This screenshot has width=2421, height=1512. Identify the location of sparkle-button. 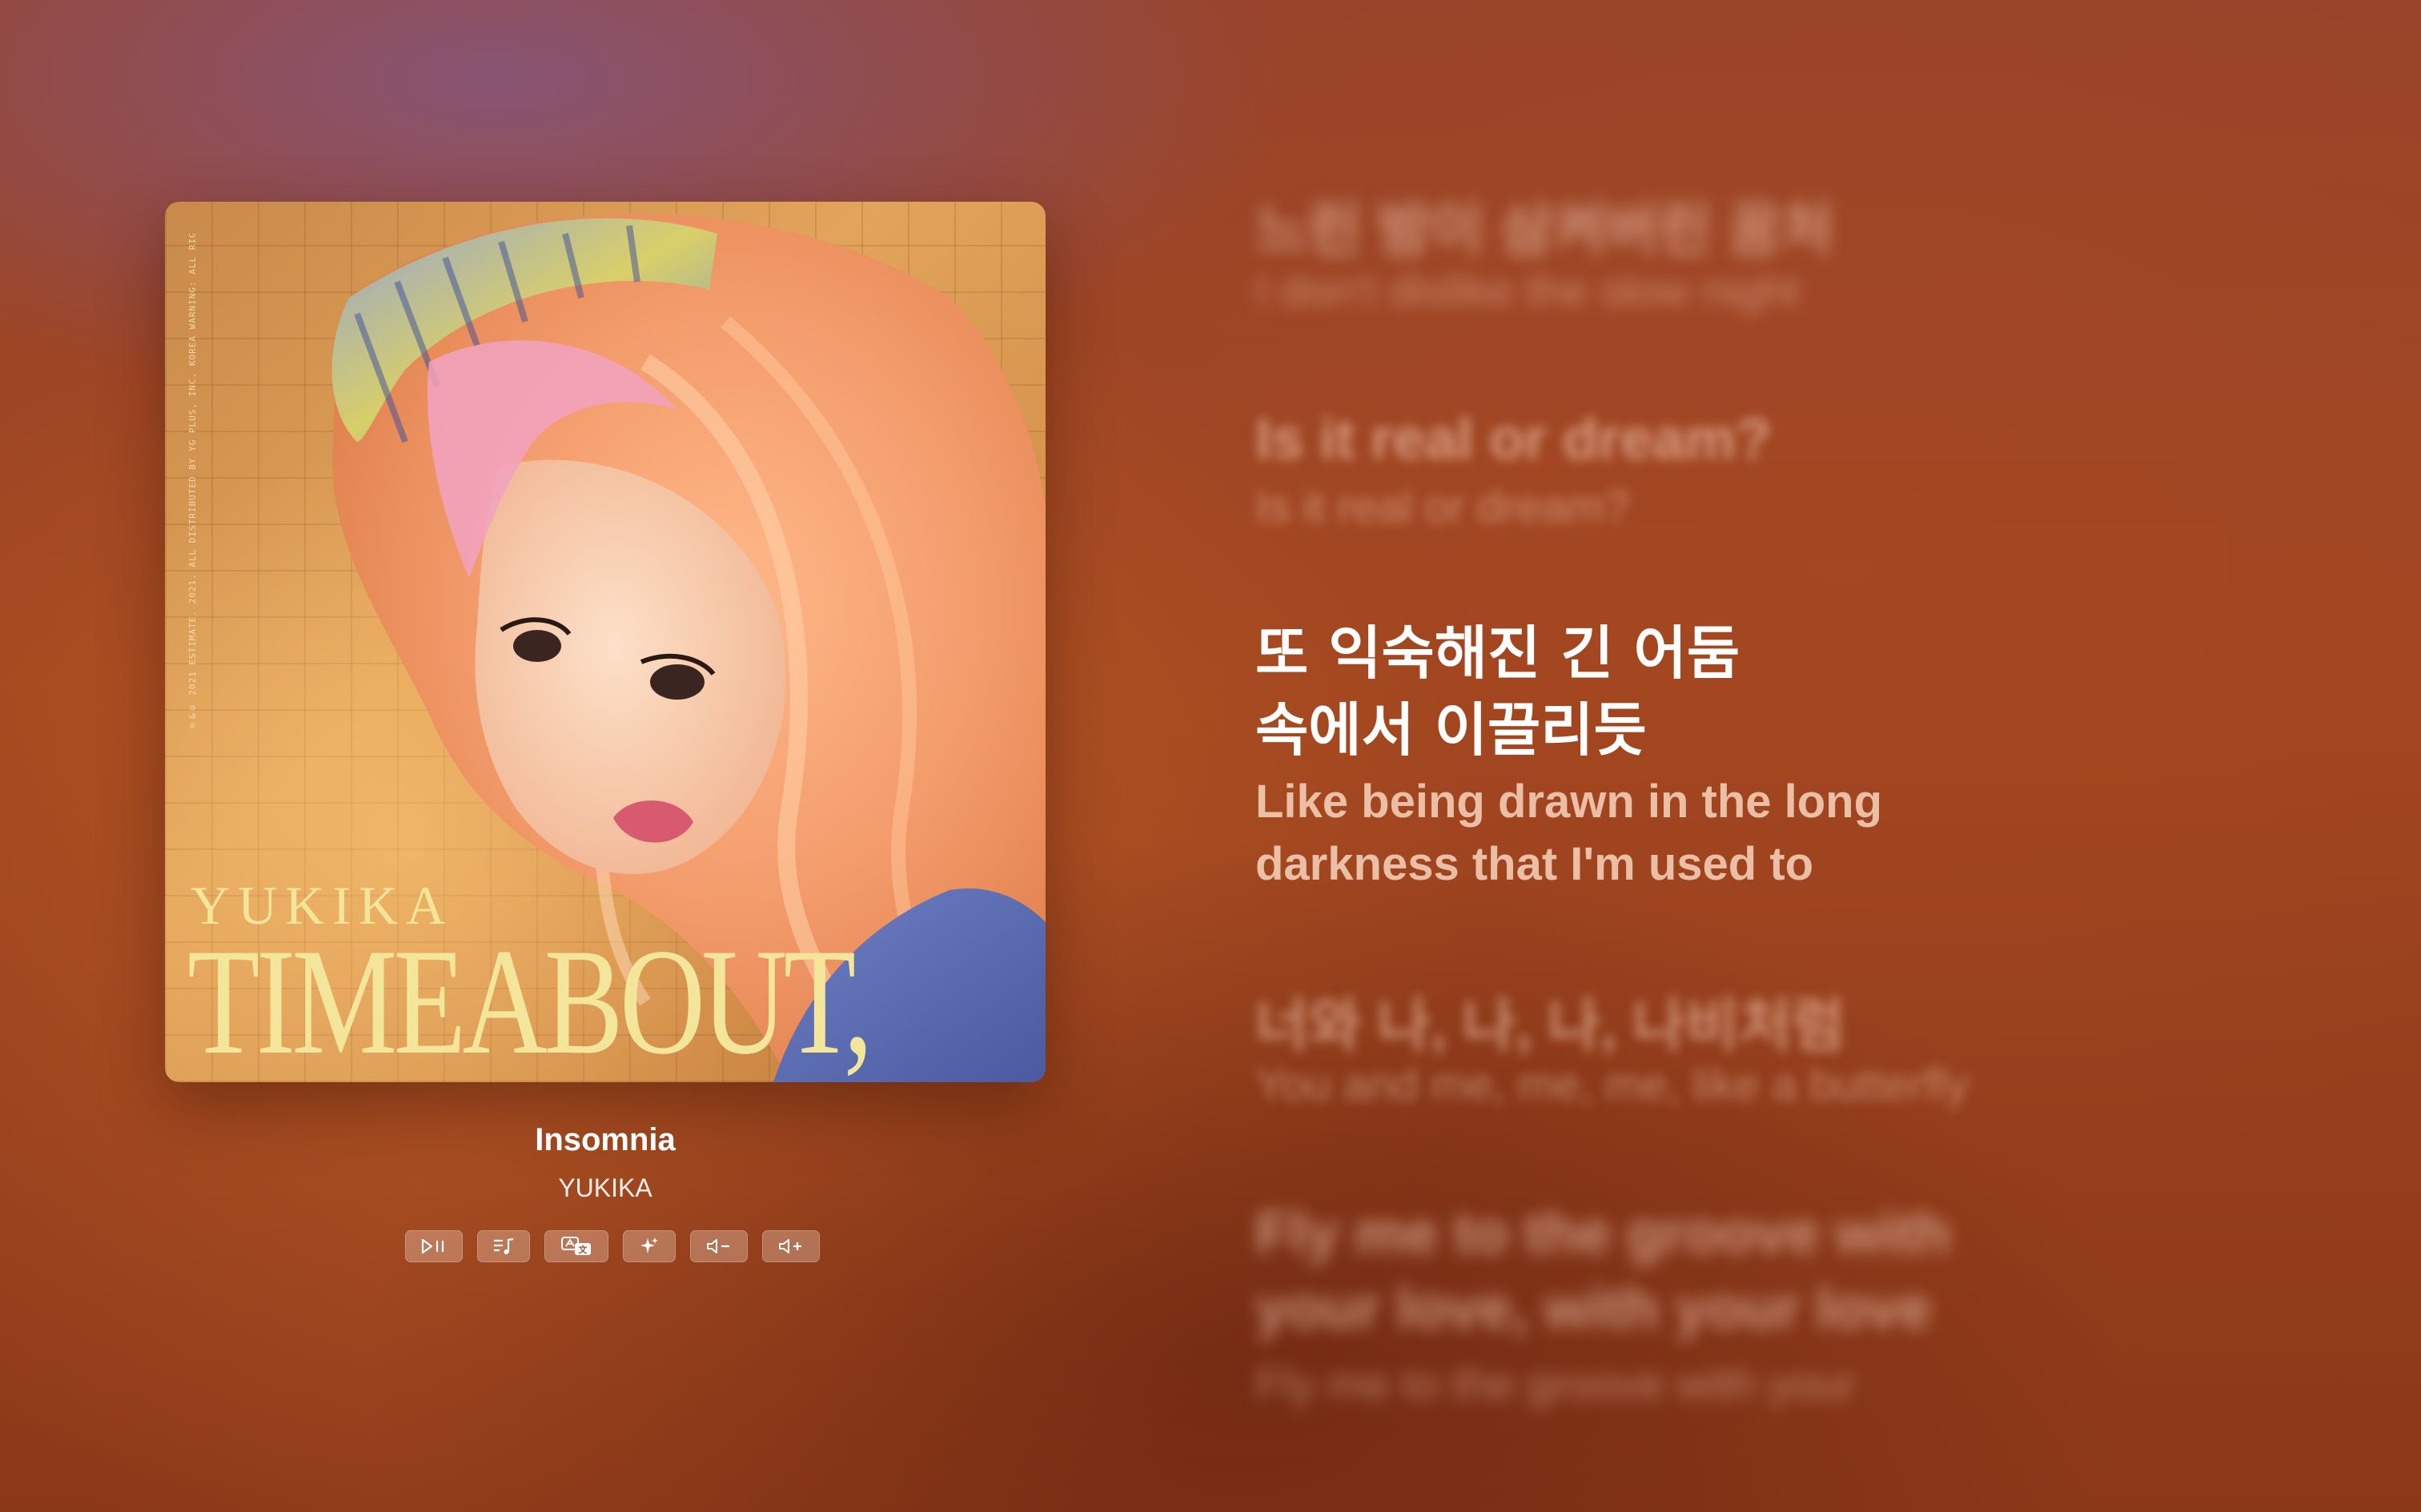
(650, 1246).